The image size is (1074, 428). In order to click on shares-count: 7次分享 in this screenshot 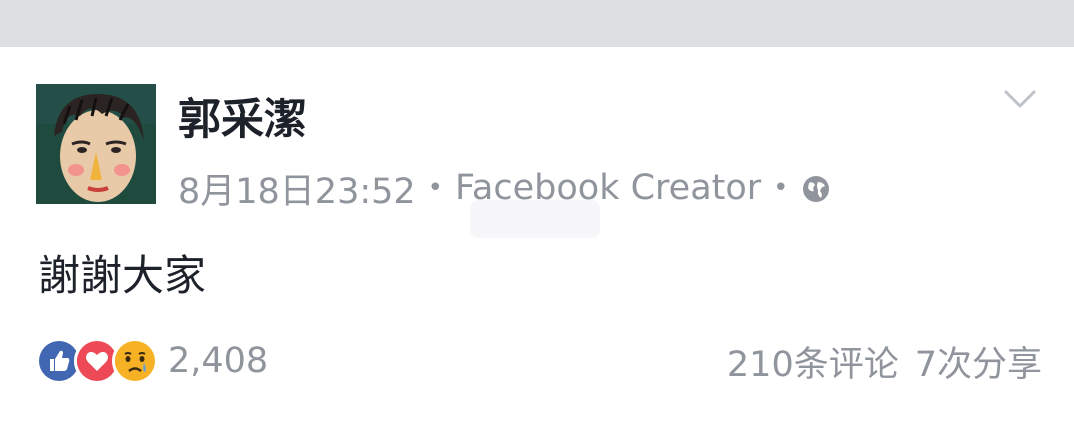, I will do `click(978, 361)`.